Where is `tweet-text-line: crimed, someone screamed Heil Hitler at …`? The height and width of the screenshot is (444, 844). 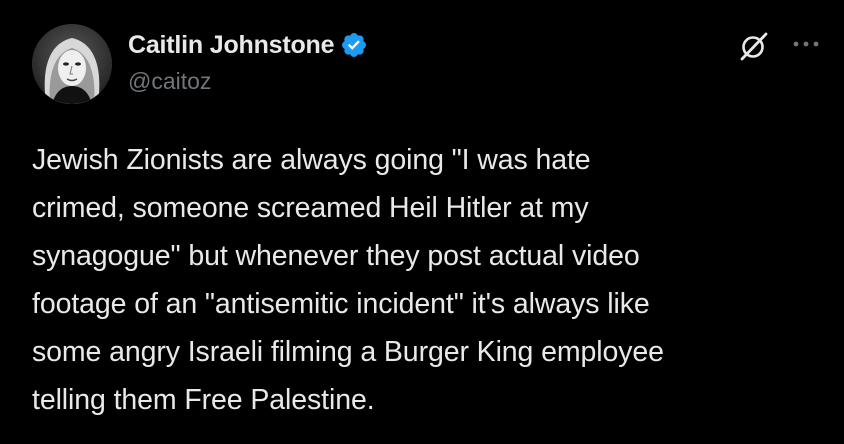 tweet-text-line: crimed, someone screamed Heil Hitler at … is located at coordinates (310, 208).